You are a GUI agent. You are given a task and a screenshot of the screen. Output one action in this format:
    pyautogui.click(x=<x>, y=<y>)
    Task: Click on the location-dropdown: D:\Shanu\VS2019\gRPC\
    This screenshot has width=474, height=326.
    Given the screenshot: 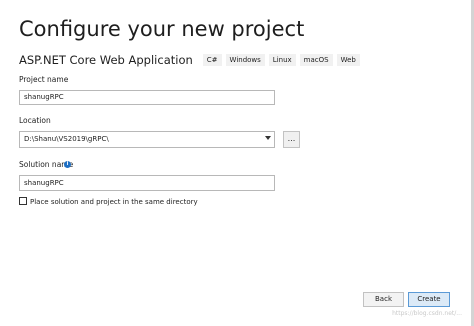 What is the action you would take?
    pyautogui.click(x=147, y=139)
    